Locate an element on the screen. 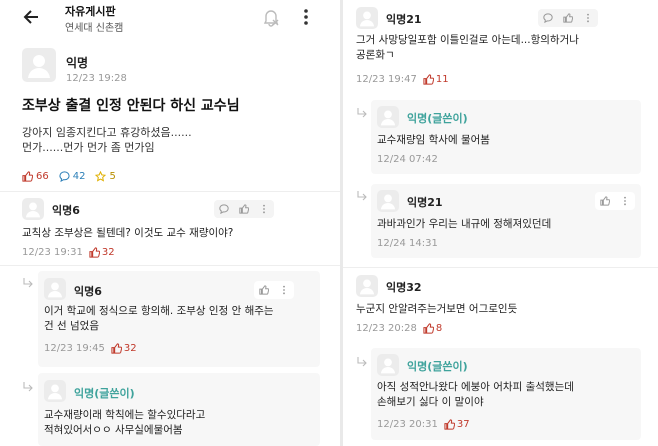 Image resolution: width=658 pixels, height=446 pixels. comment-line: 적혀있어서ㅇㅇ 사무실에물어봄 is located at coordinates (113, 430).